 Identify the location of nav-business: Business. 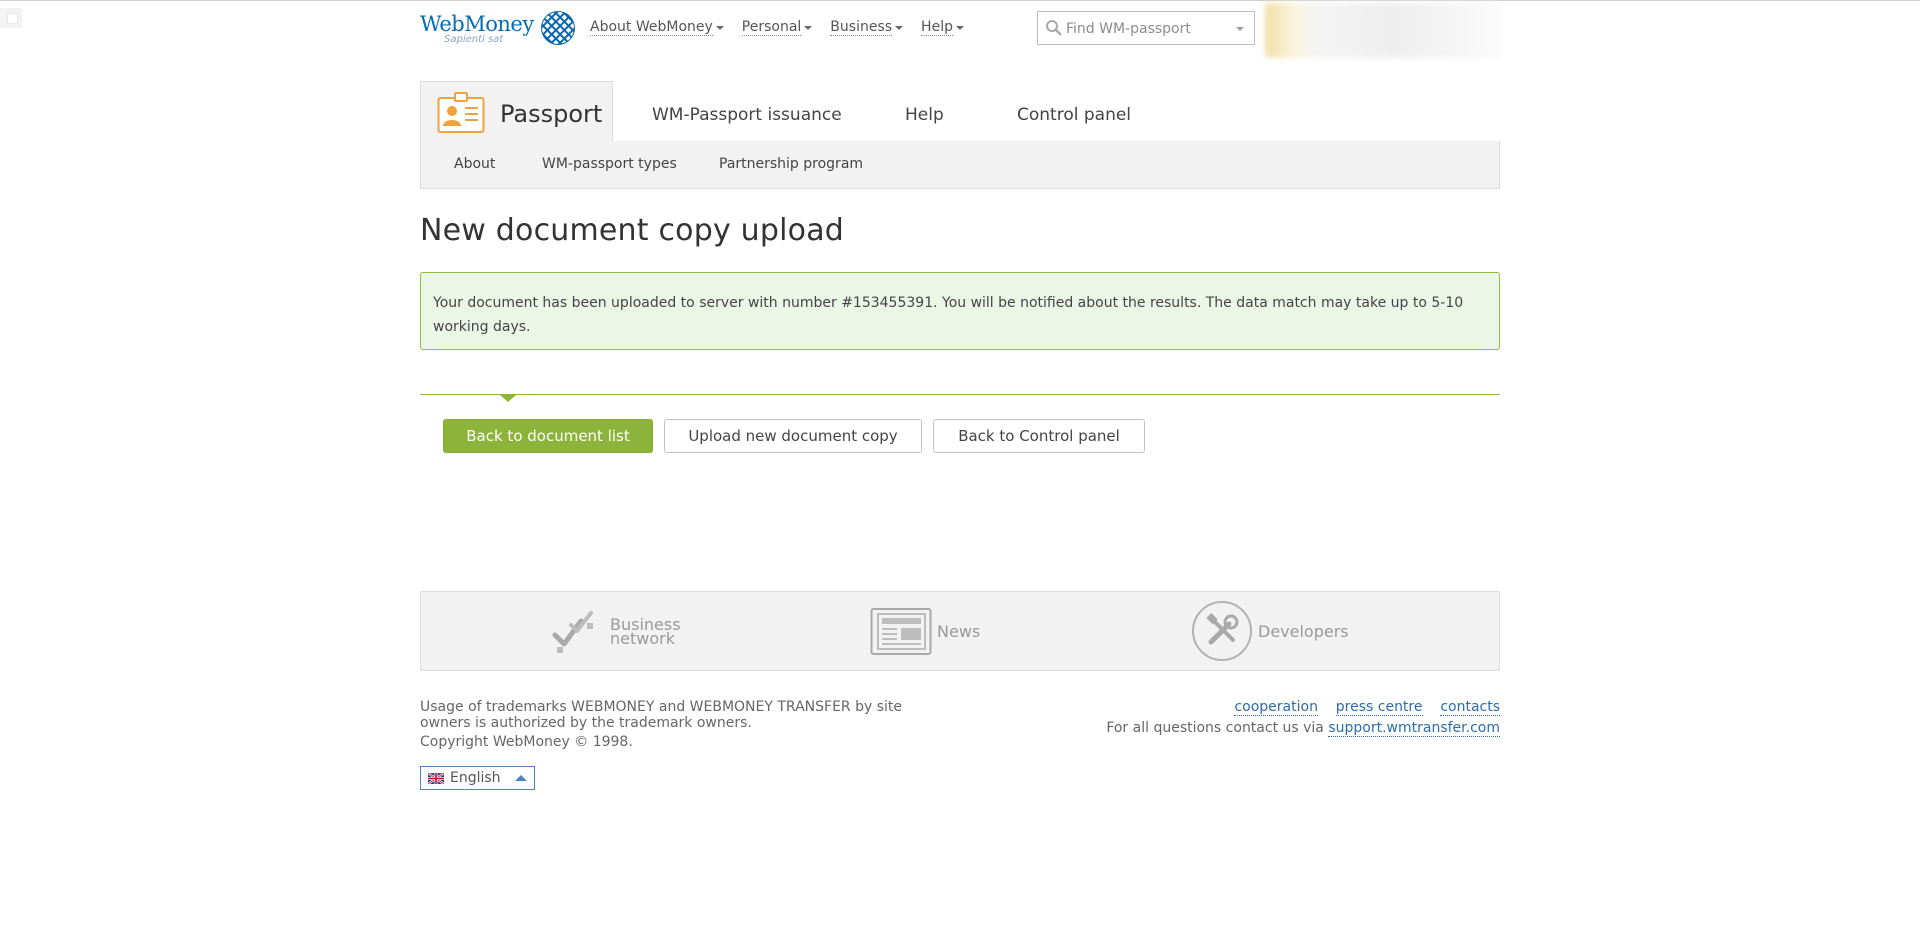
(867, 27).